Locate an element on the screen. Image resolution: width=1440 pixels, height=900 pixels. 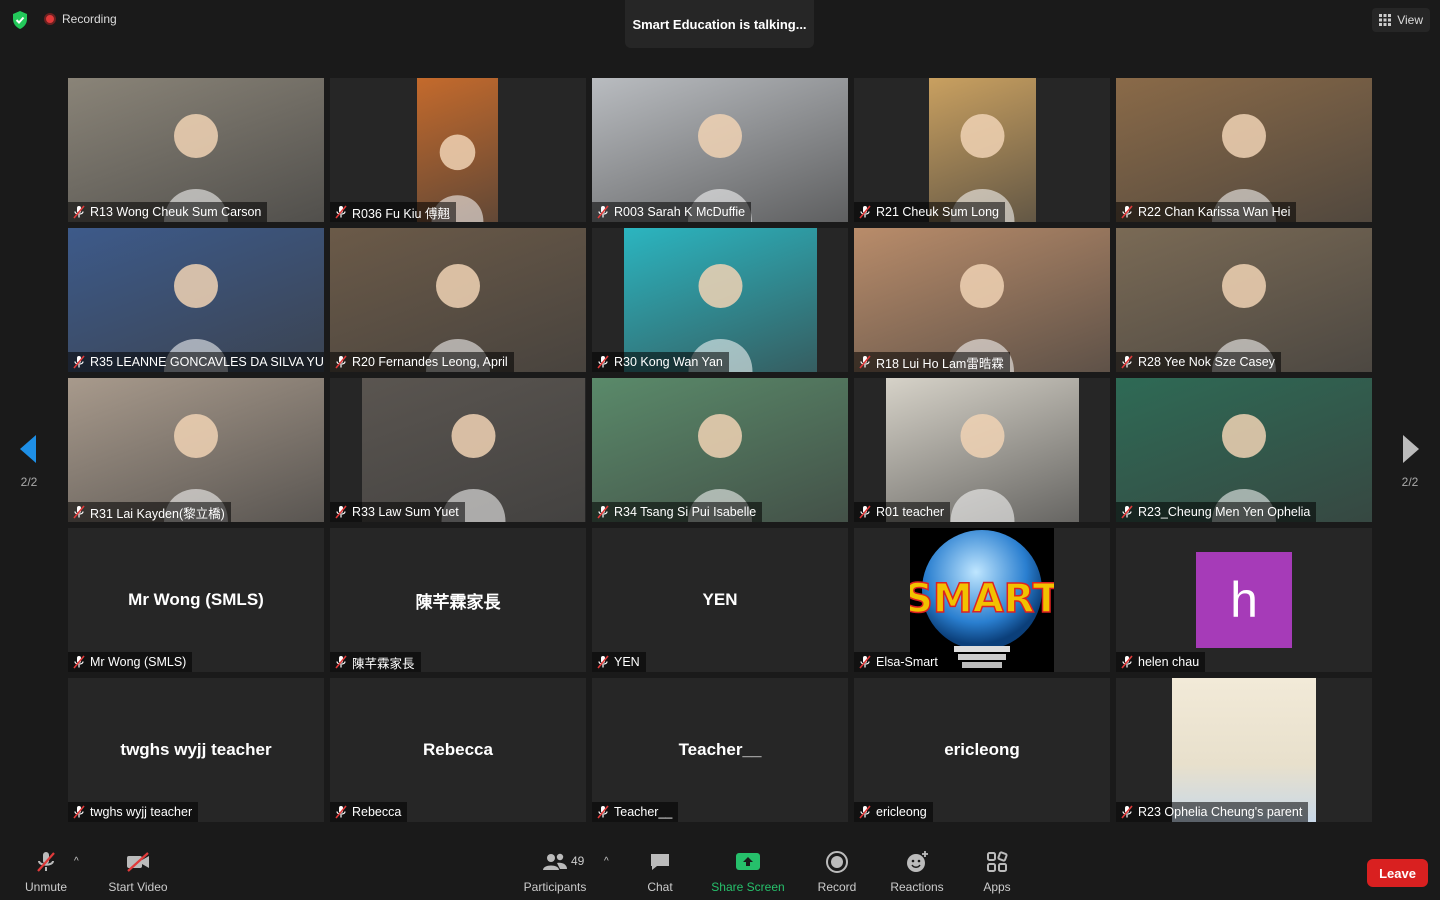
participant-tile: Mr Wong (SMLS) Mr Wong (SMLS) is located at coordinates (196, 600).